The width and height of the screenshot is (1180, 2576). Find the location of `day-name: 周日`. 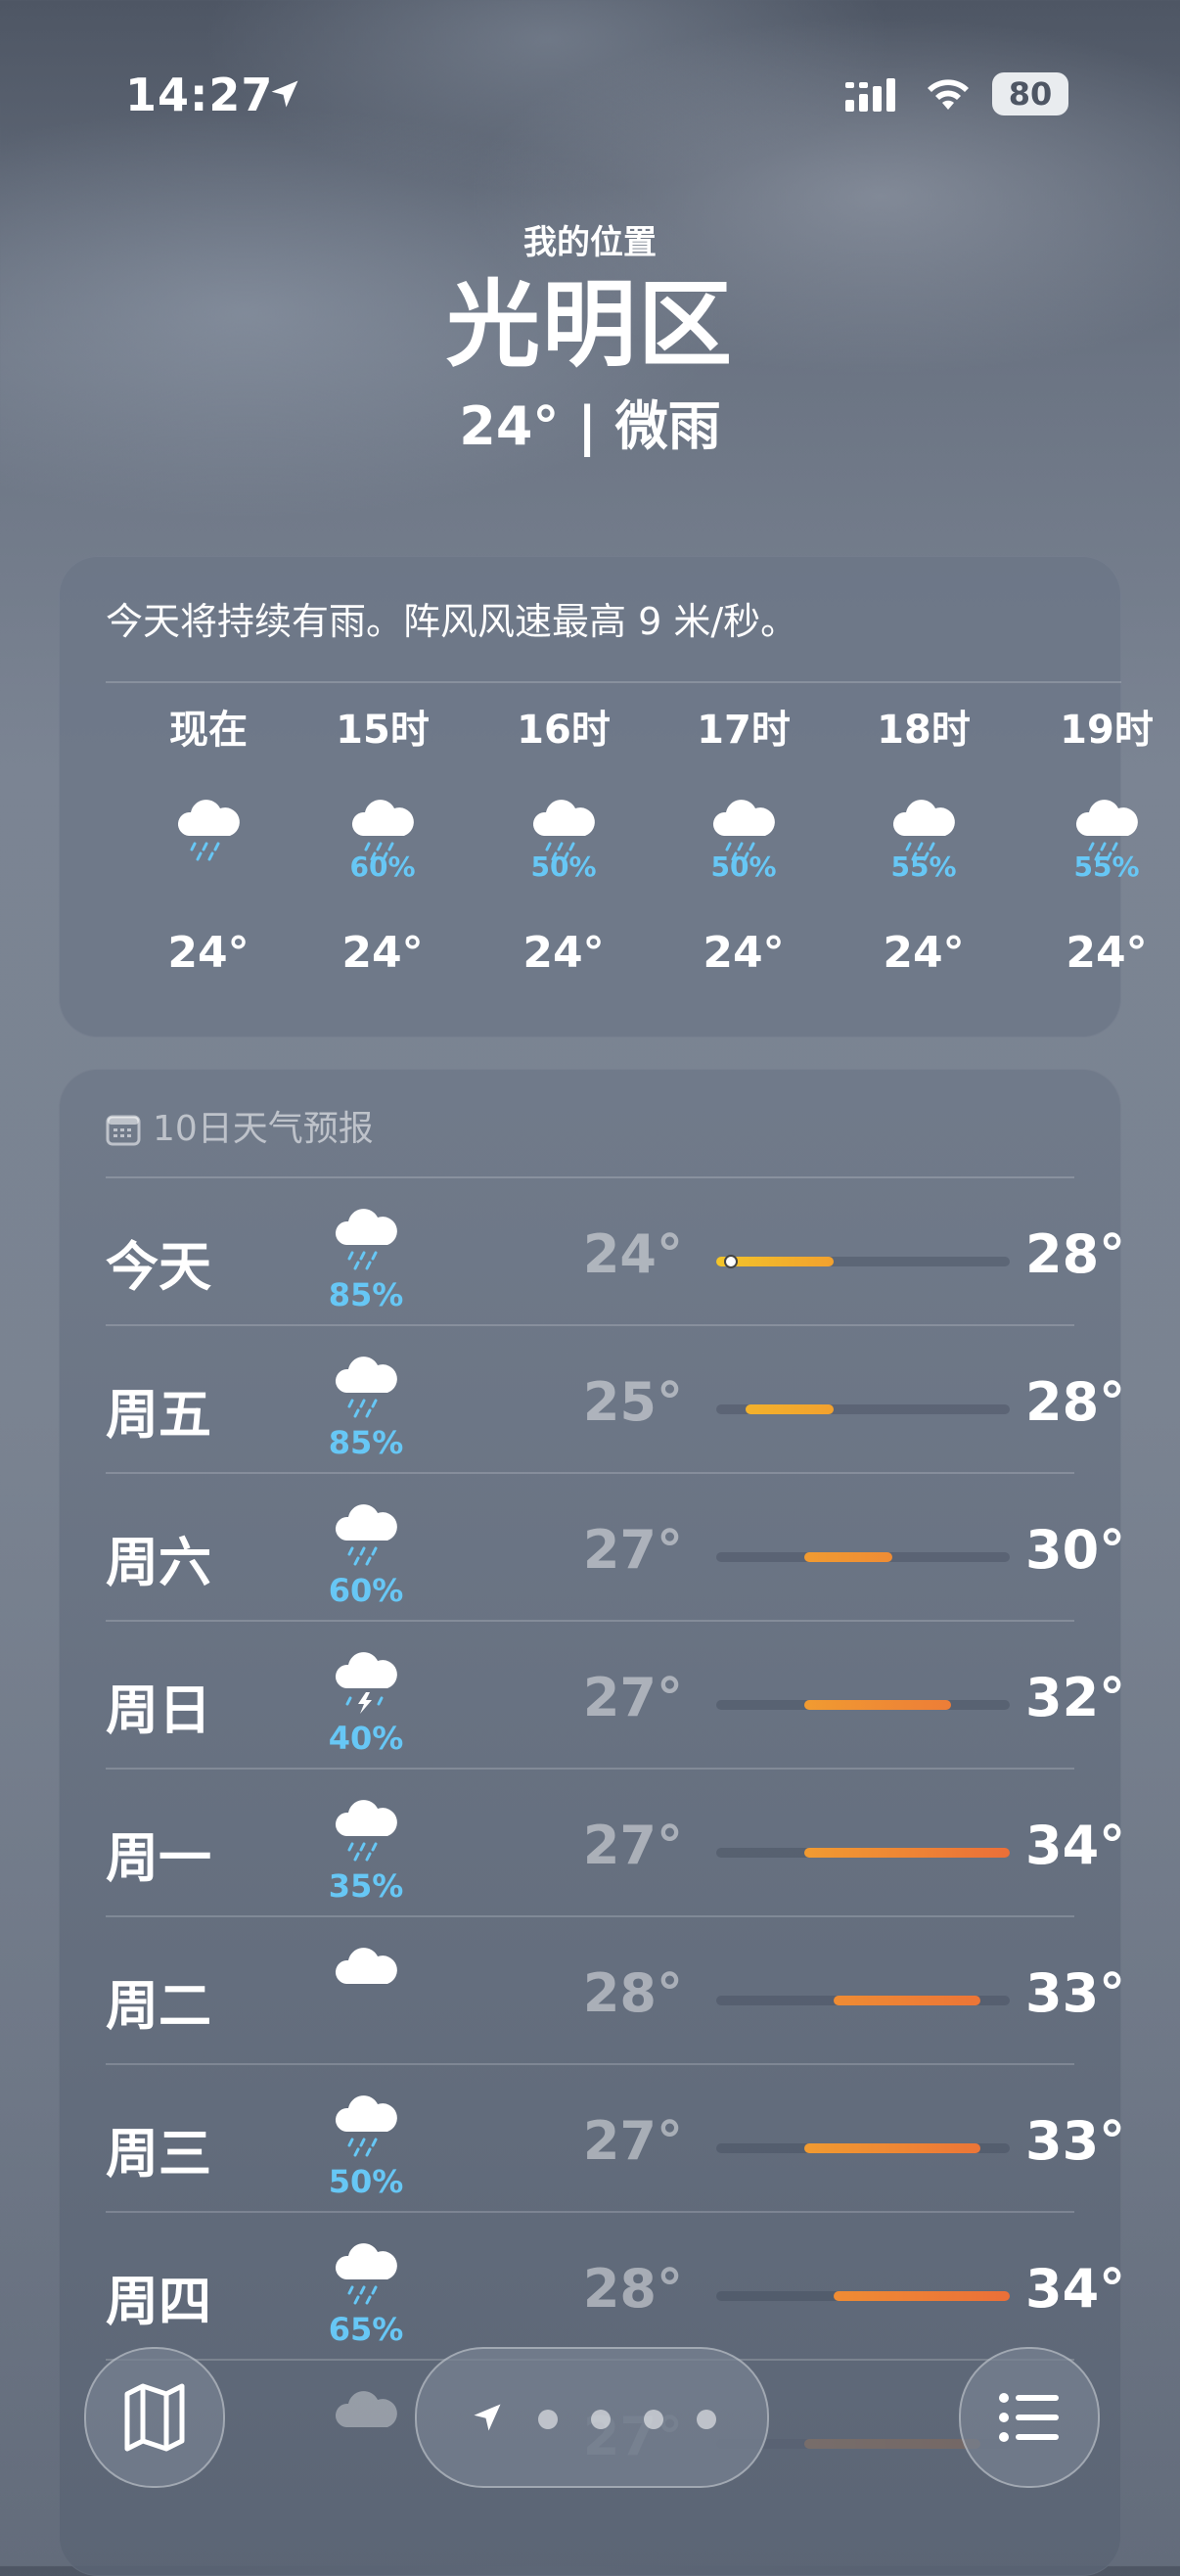

day-name: 周日 is located at coordinates (158, 1710).